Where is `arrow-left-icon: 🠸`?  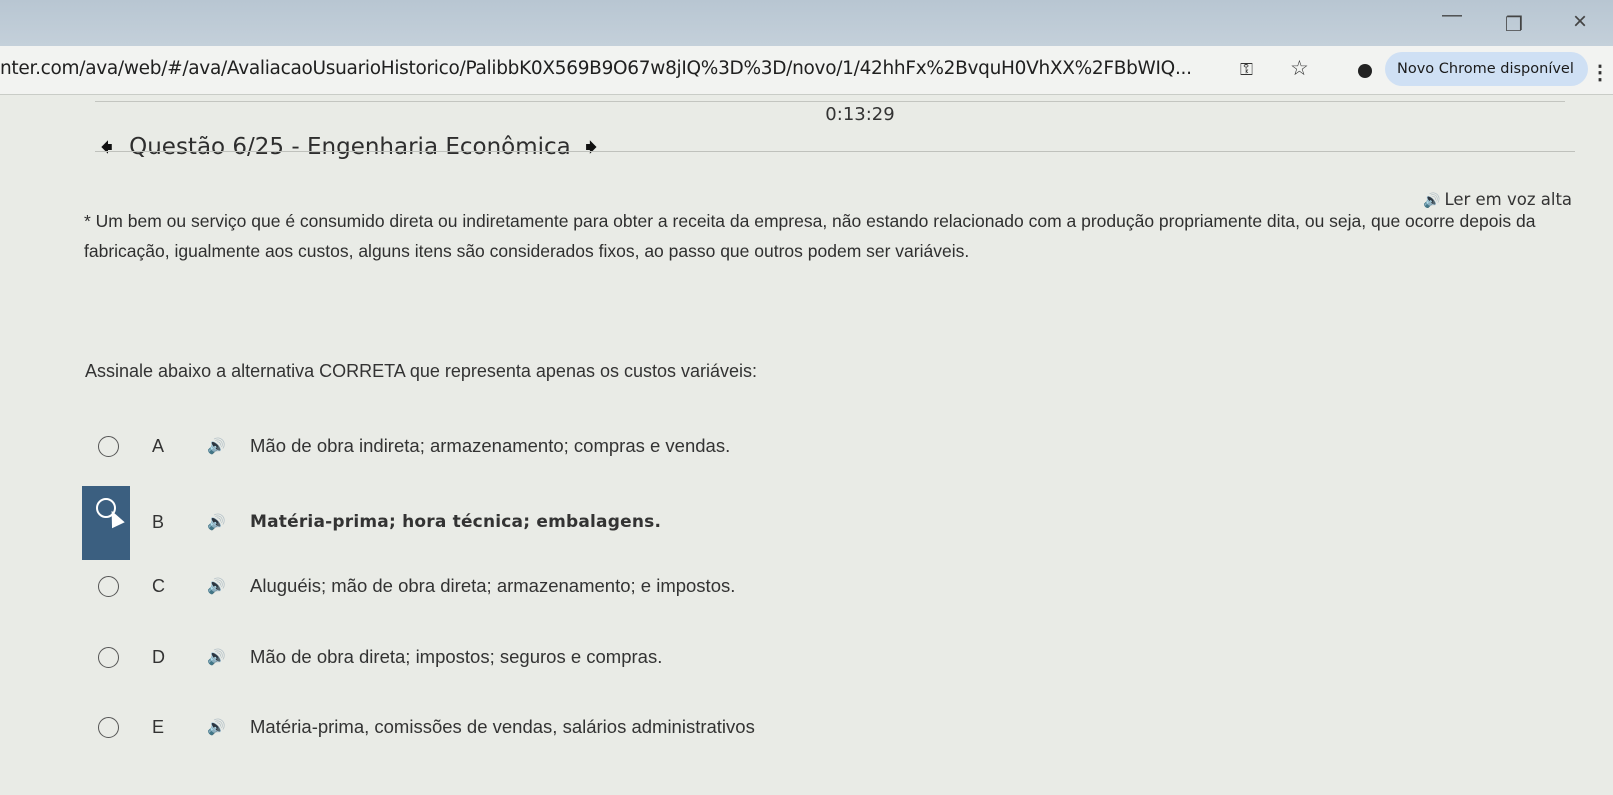 arrow-left-icon: 🠸 is located at coordinates (106, 147).